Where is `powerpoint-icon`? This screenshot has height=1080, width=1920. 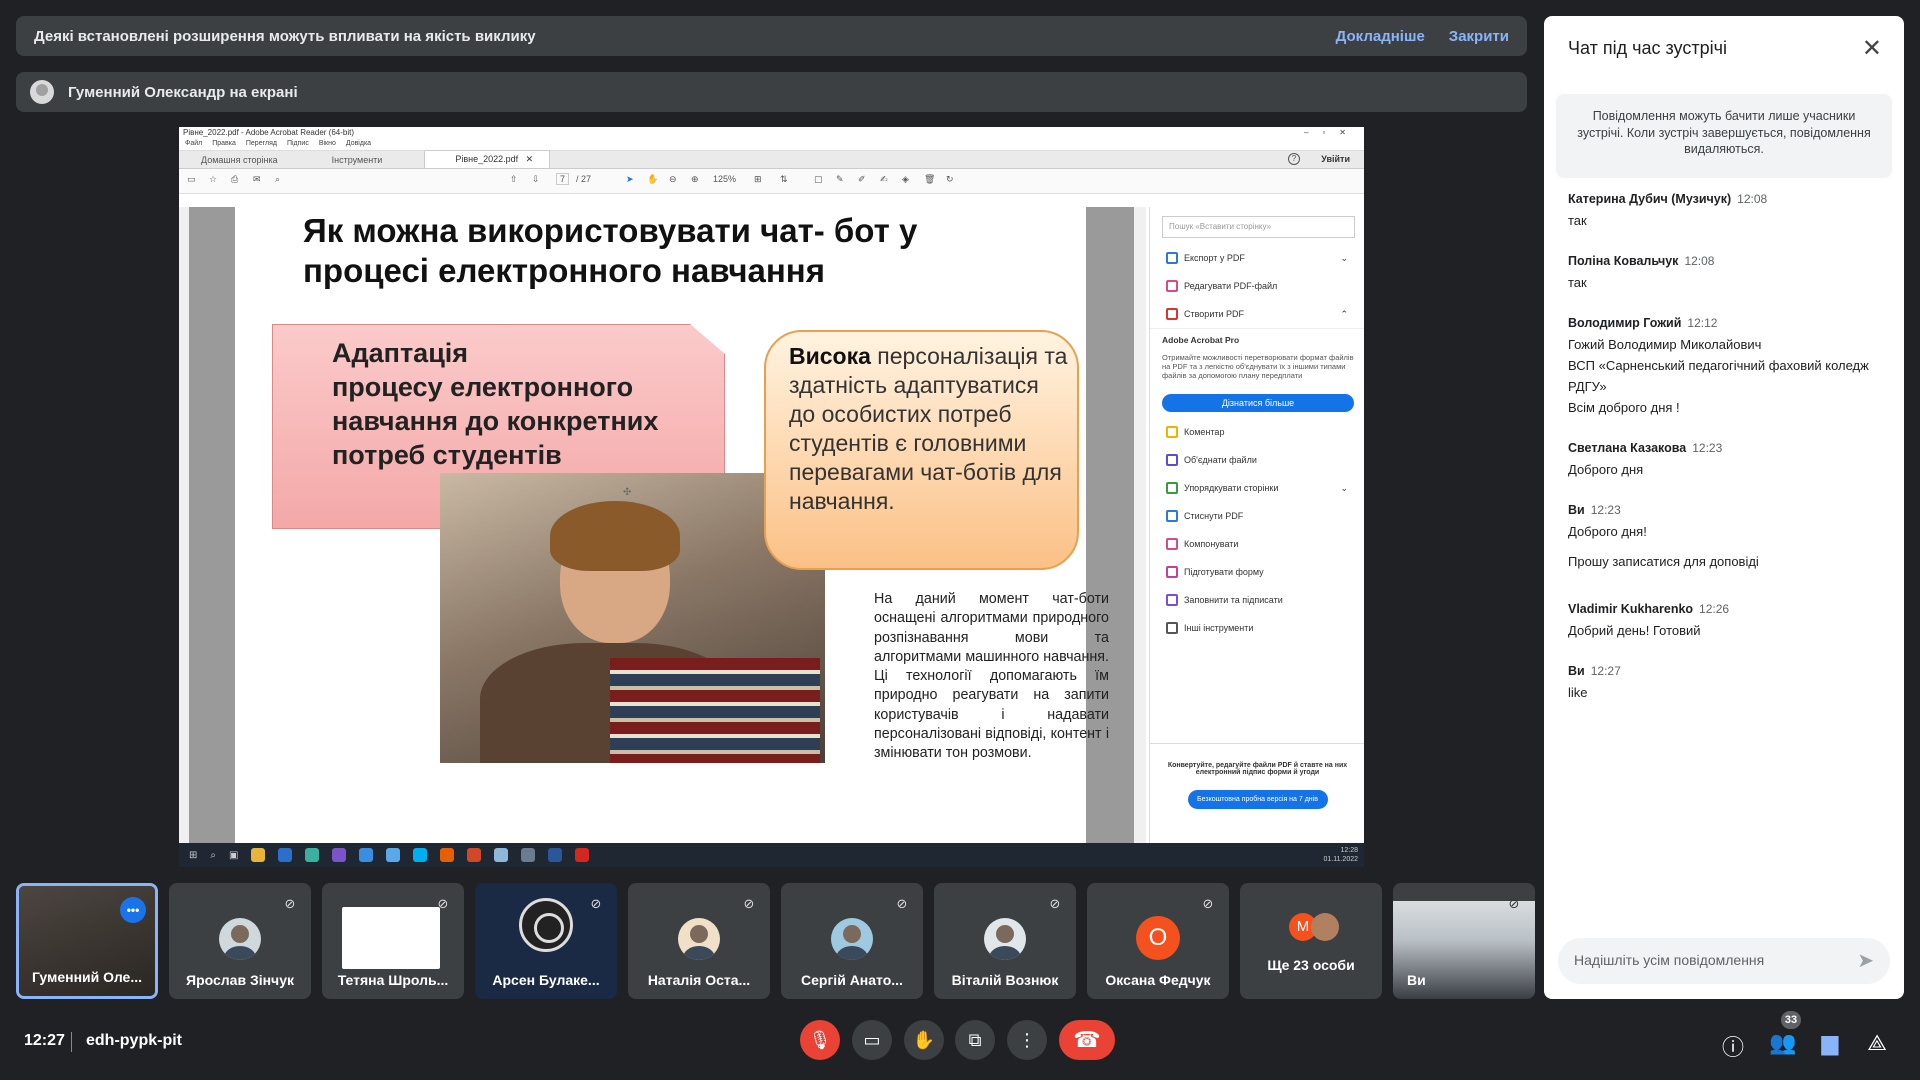 powerpoint-icon is located at coordinates (474, 855).